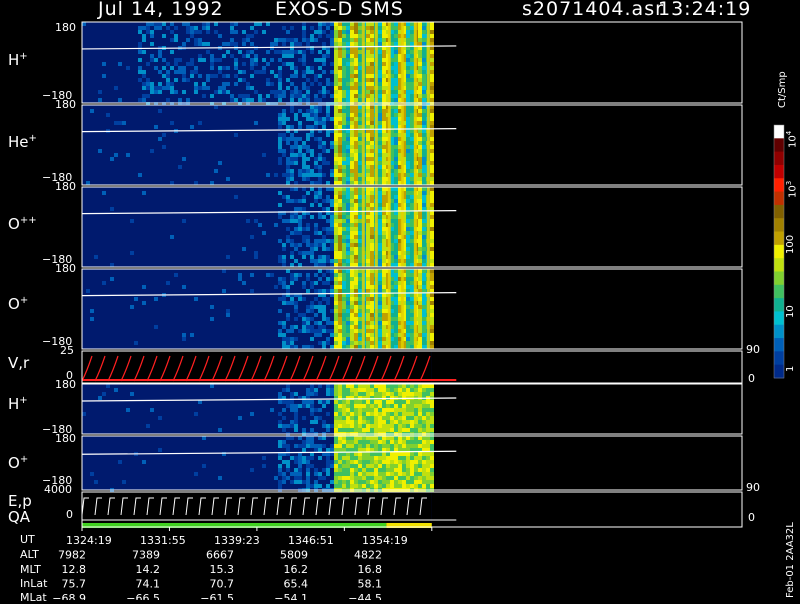 Image resolution: width=800 pixels, height=604 pixels. What do you see at coordinates (18, 304) in the screenshot?
I see `panel-label-oplus-1: O+` at bounding box center [18, 304].